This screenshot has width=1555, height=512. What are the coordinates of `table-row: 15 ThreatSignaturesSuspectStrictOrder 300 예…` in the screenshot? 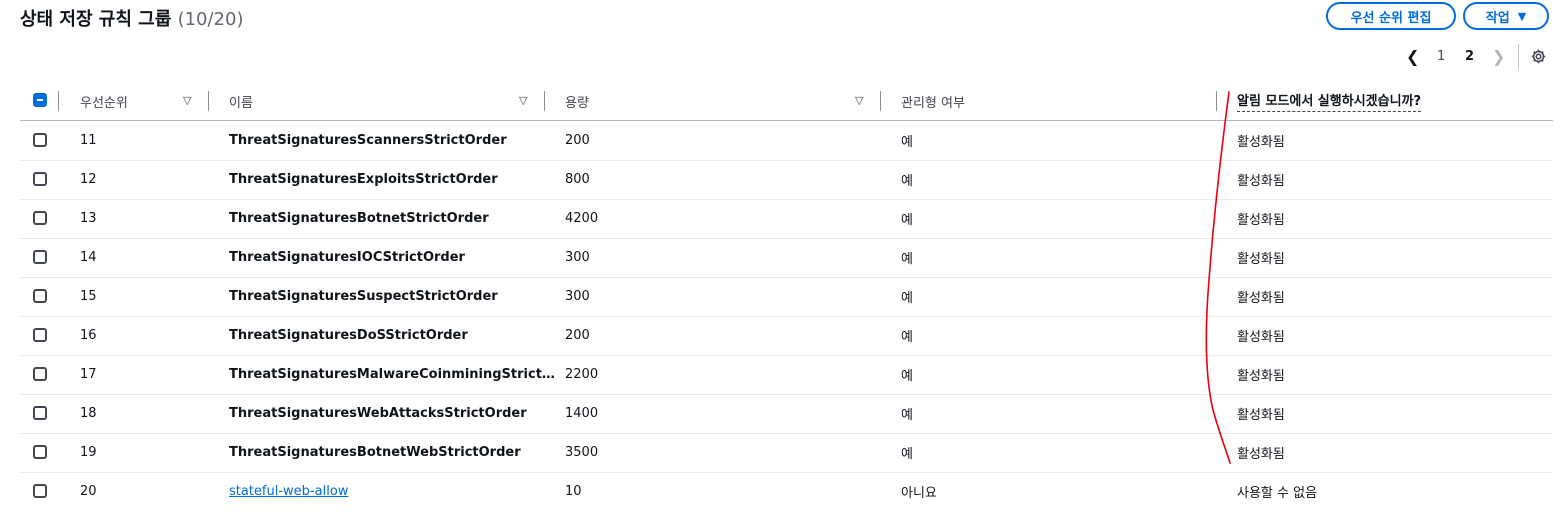 It's located at (786, 297).